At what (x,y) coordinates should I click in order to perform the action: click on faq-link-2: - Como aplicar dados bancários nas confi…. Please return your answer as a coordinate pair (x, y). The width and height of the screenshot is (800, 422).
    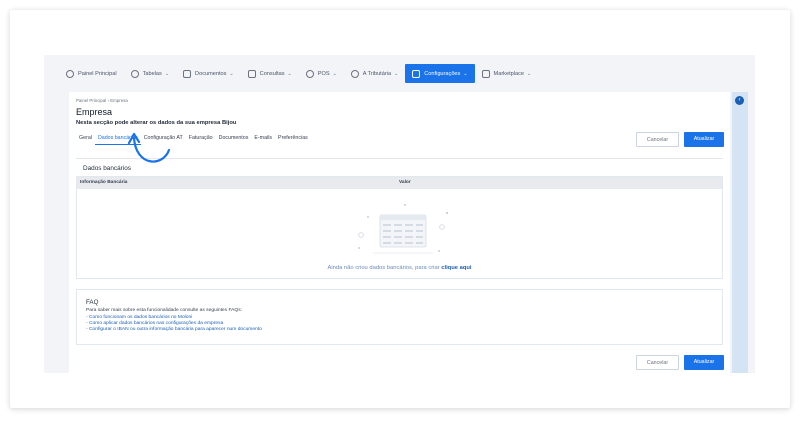
    Looking at the image, I should click on (154, 323).